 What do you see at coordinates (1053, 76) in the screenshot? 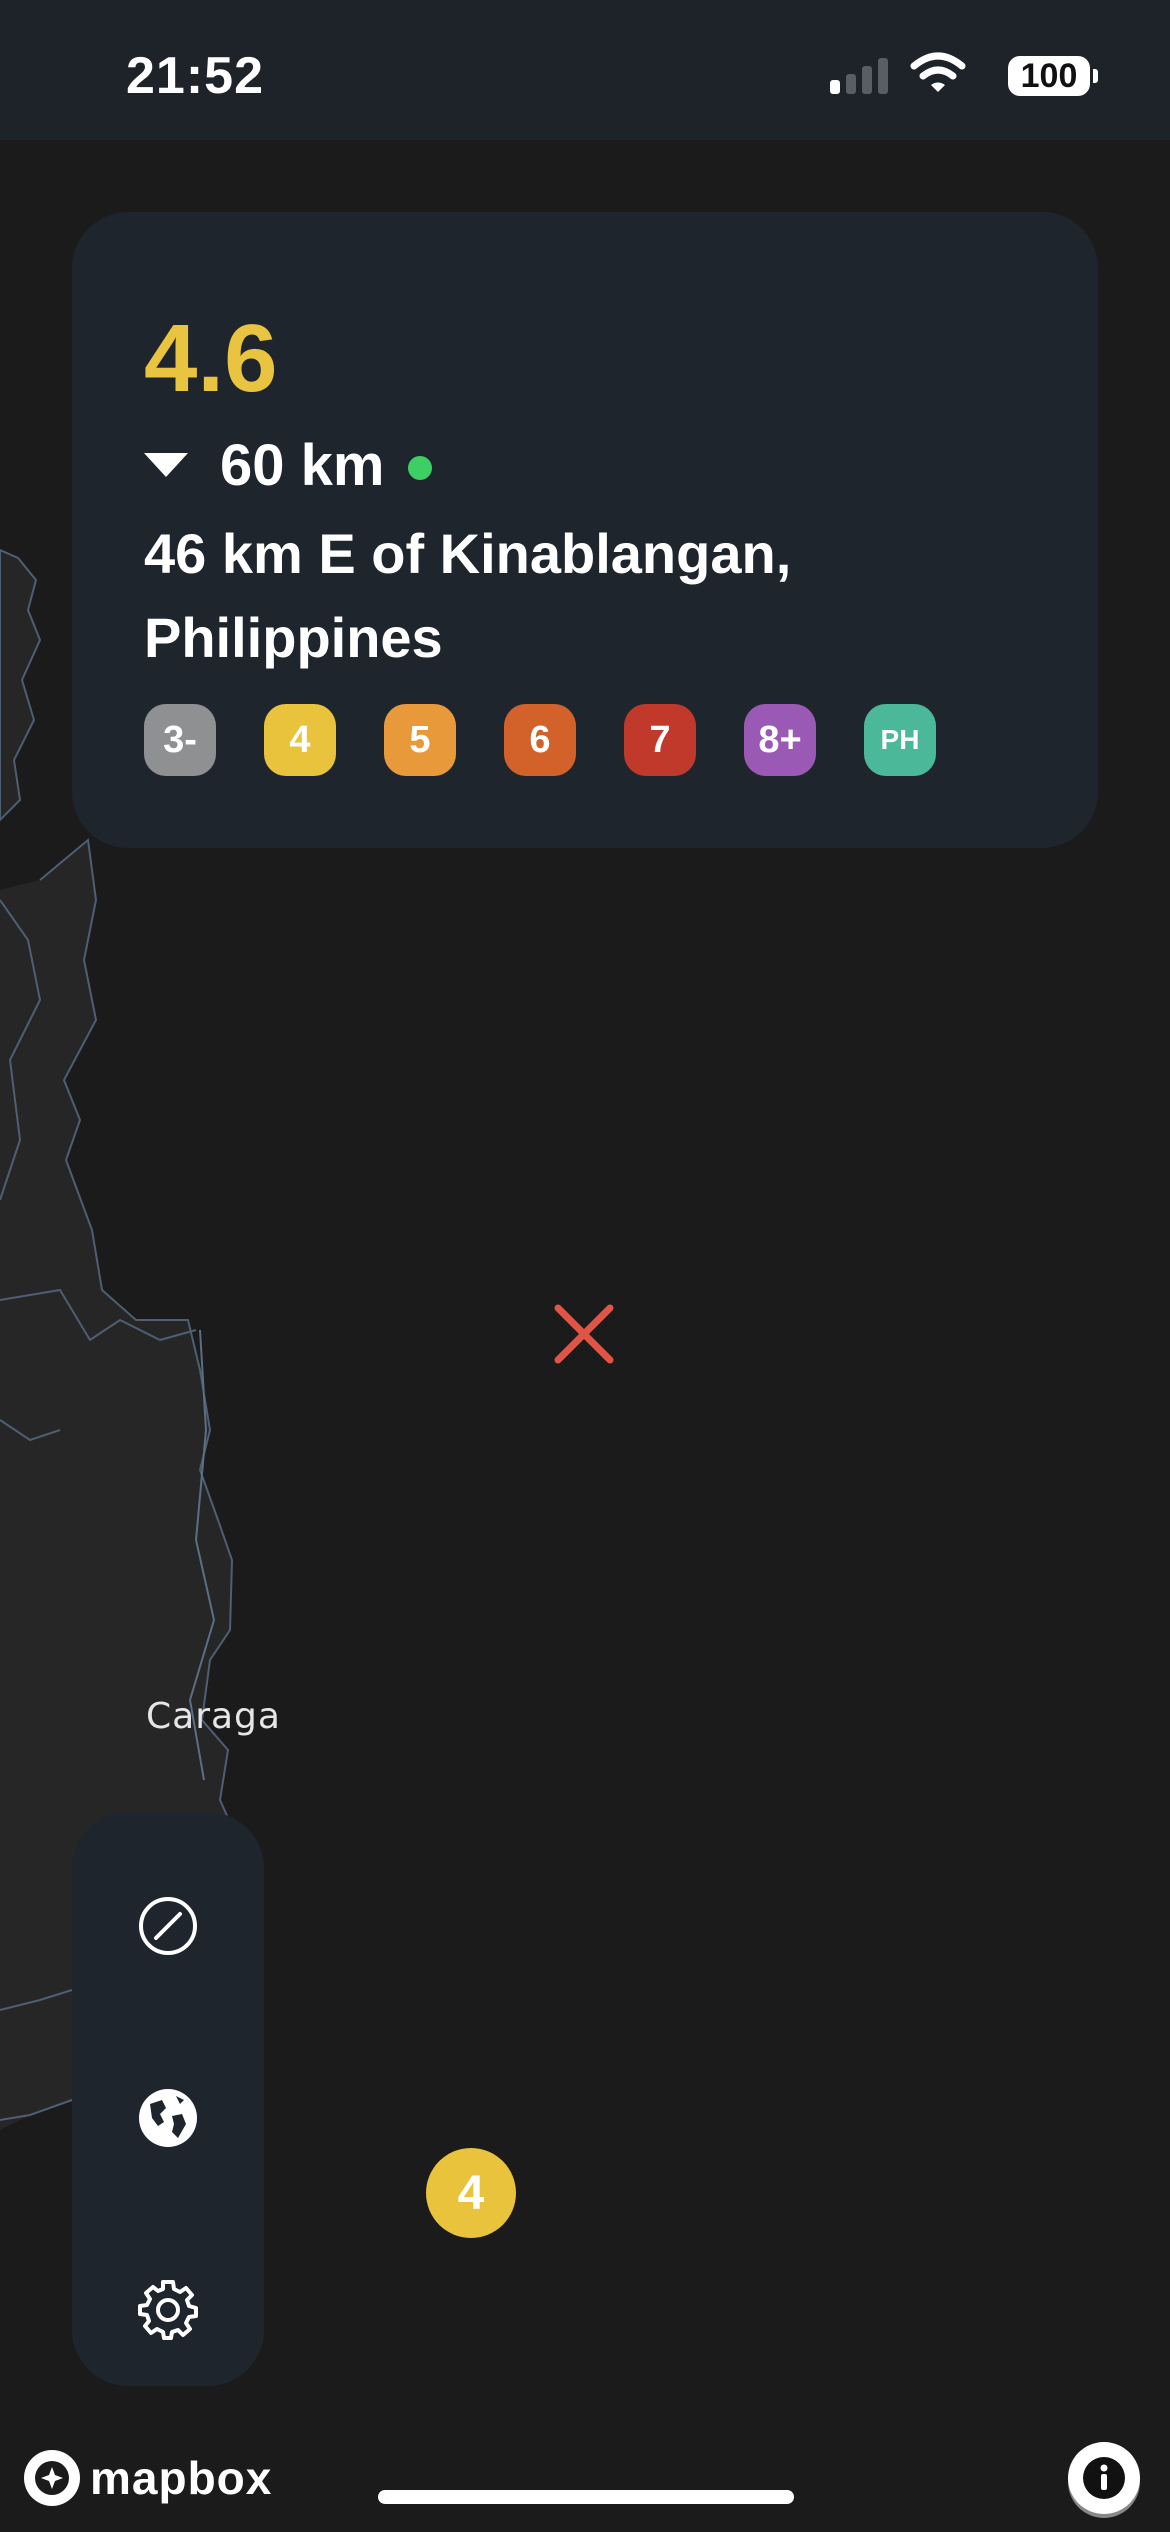
I see `battery-indicator: 100` at bounding box center [1053, 76].